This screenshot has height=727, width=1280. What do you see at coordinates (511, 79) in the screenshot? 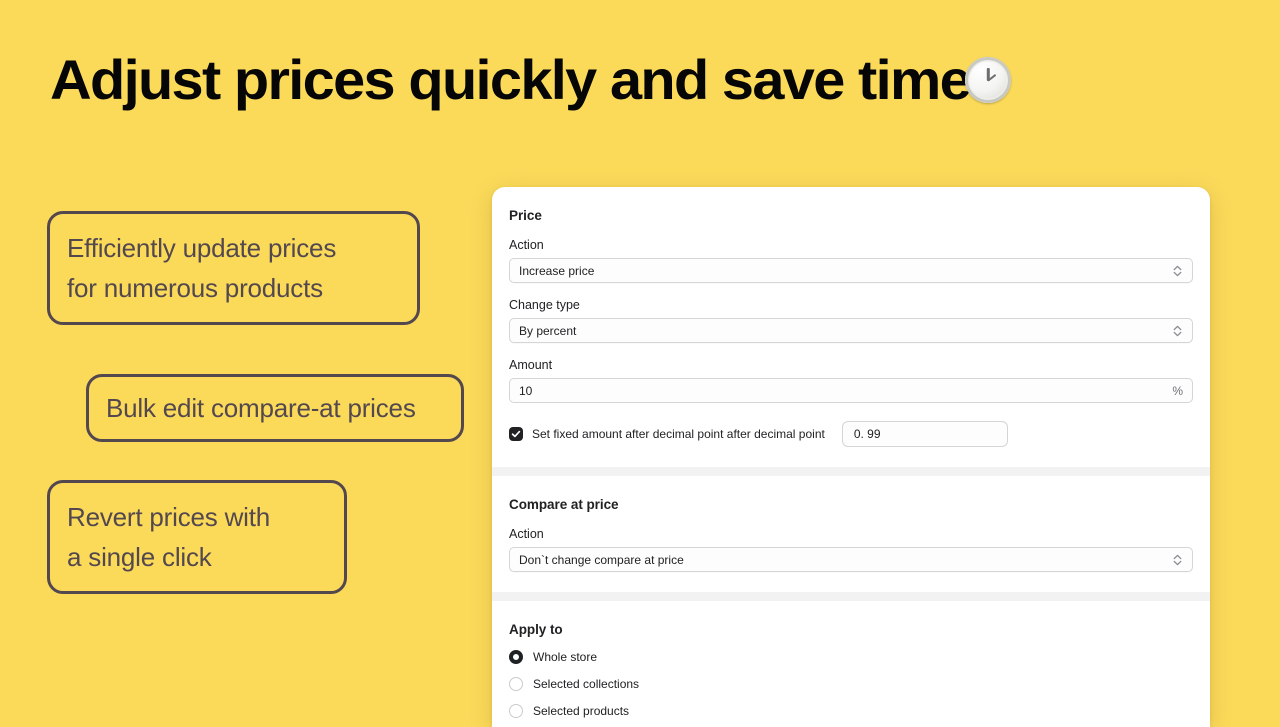
I see `page-title: Adjust prices quickly and save time` at bounding box center [511, 79].